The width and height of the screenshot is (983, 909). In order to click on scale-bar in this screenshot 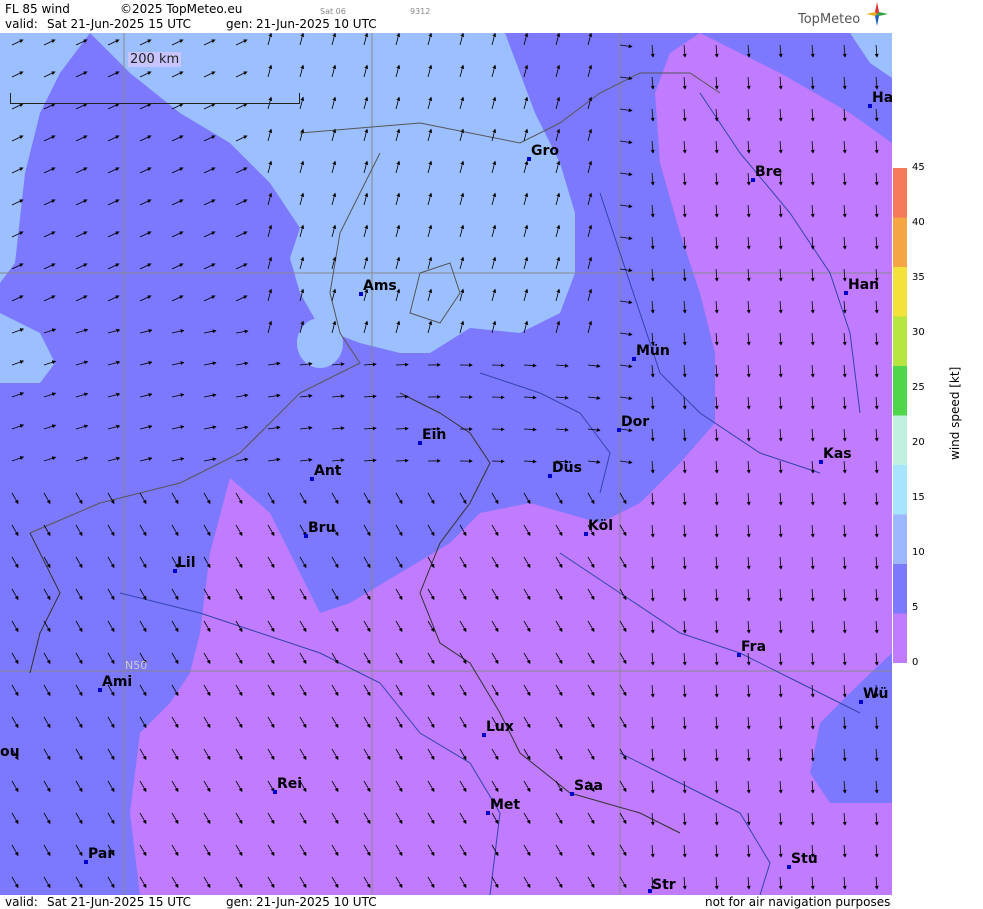, I will do `click(155, 98)`.